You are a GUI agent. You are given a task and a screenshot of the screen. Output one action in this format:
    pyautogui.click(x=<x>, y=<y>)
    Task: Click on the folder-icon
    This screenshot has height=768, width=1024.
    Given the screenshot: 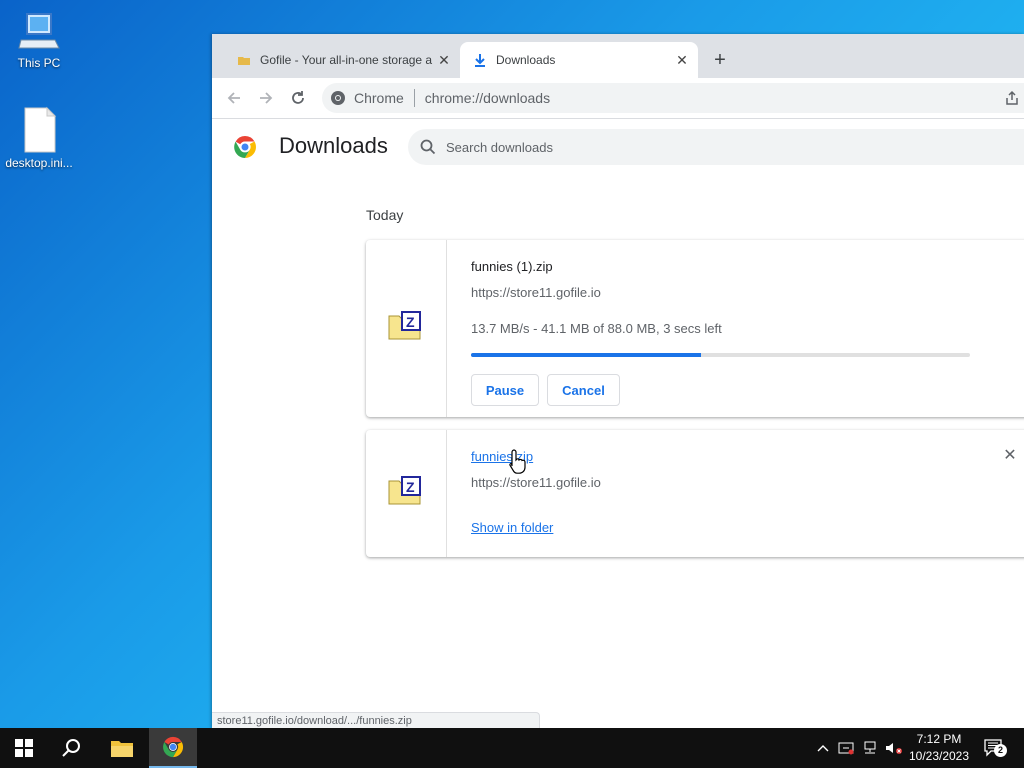 What is the action you would take?
    pyautogui.click(x=122, y=749)
    